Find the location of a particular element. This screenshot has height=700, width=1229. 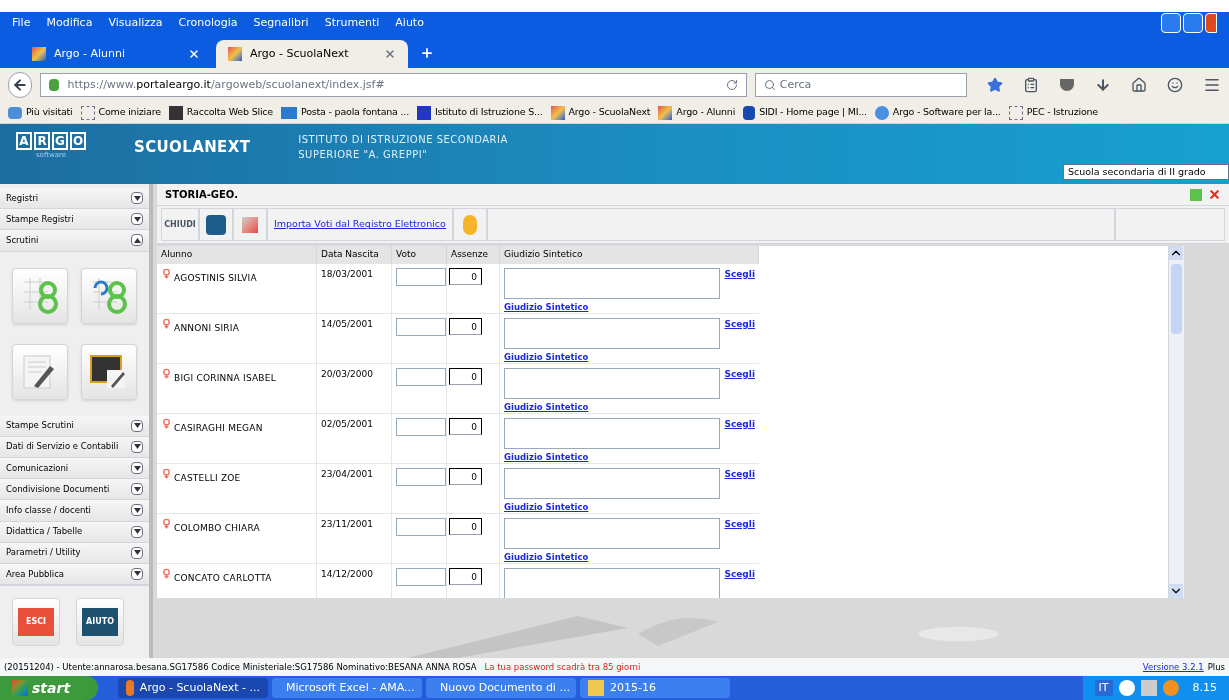

menu-item: Aiuto is located at coordinates (409, 23).